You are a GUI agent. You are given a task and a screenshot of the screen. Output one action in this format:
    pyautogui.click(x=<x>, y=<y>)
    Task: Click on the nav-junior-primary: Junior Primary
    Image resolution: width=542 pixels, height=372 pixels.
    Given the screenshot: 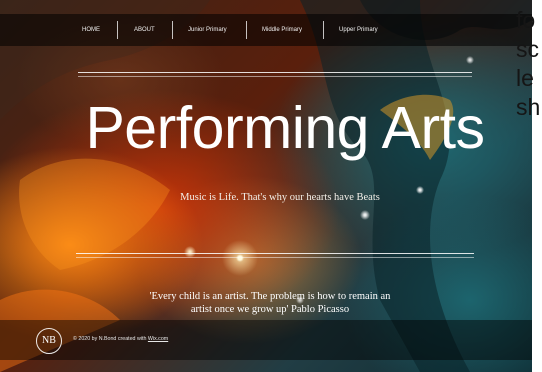 What is the action you would take?
    pyautogui.click(x=207, y=30)
    